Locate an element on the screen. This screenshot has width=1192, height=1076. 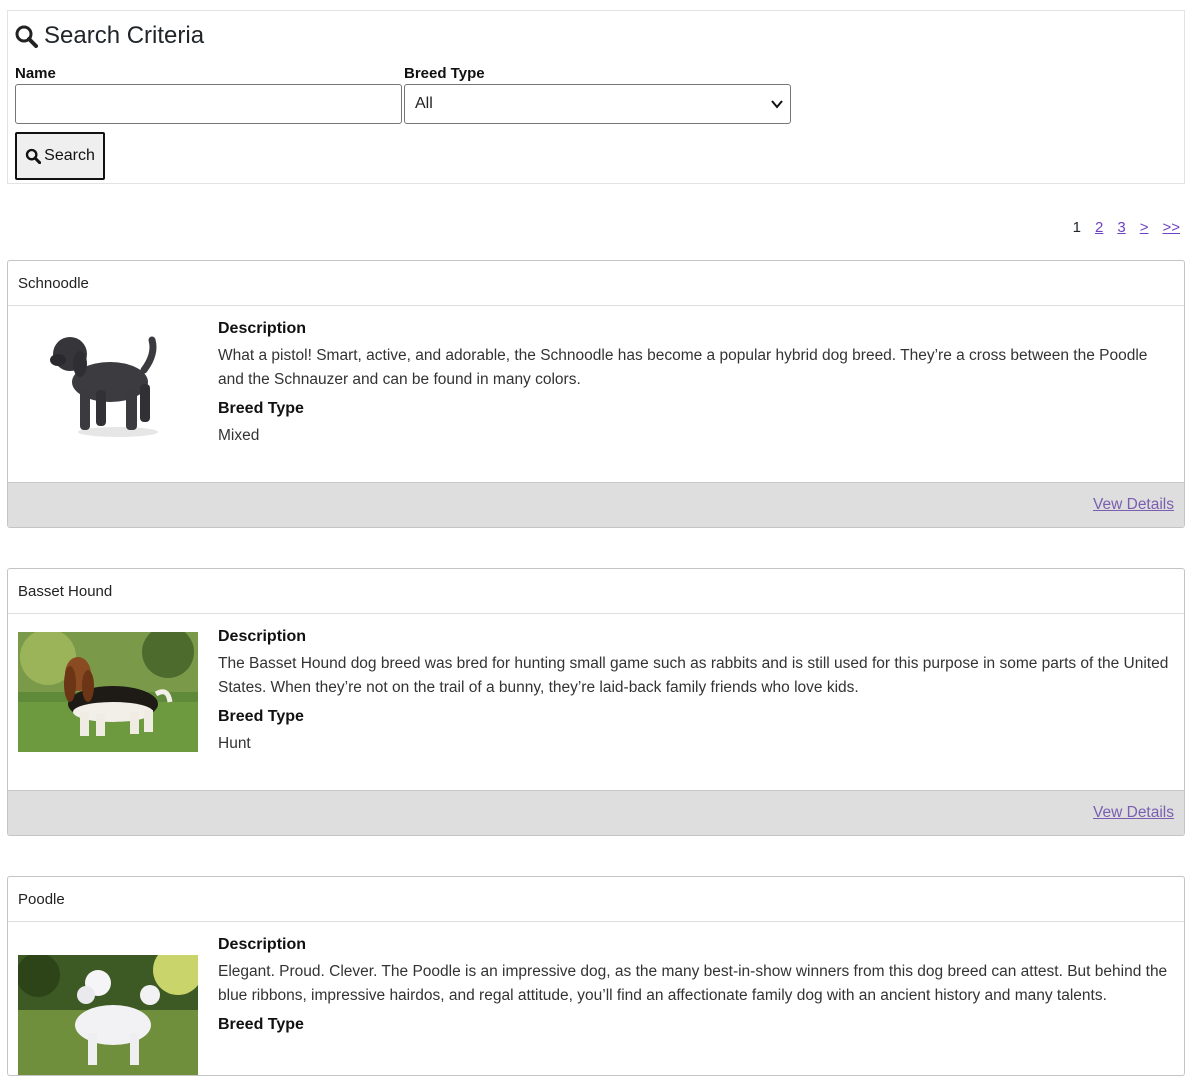
breed-type-select: All is located at coordinates (597, 104).